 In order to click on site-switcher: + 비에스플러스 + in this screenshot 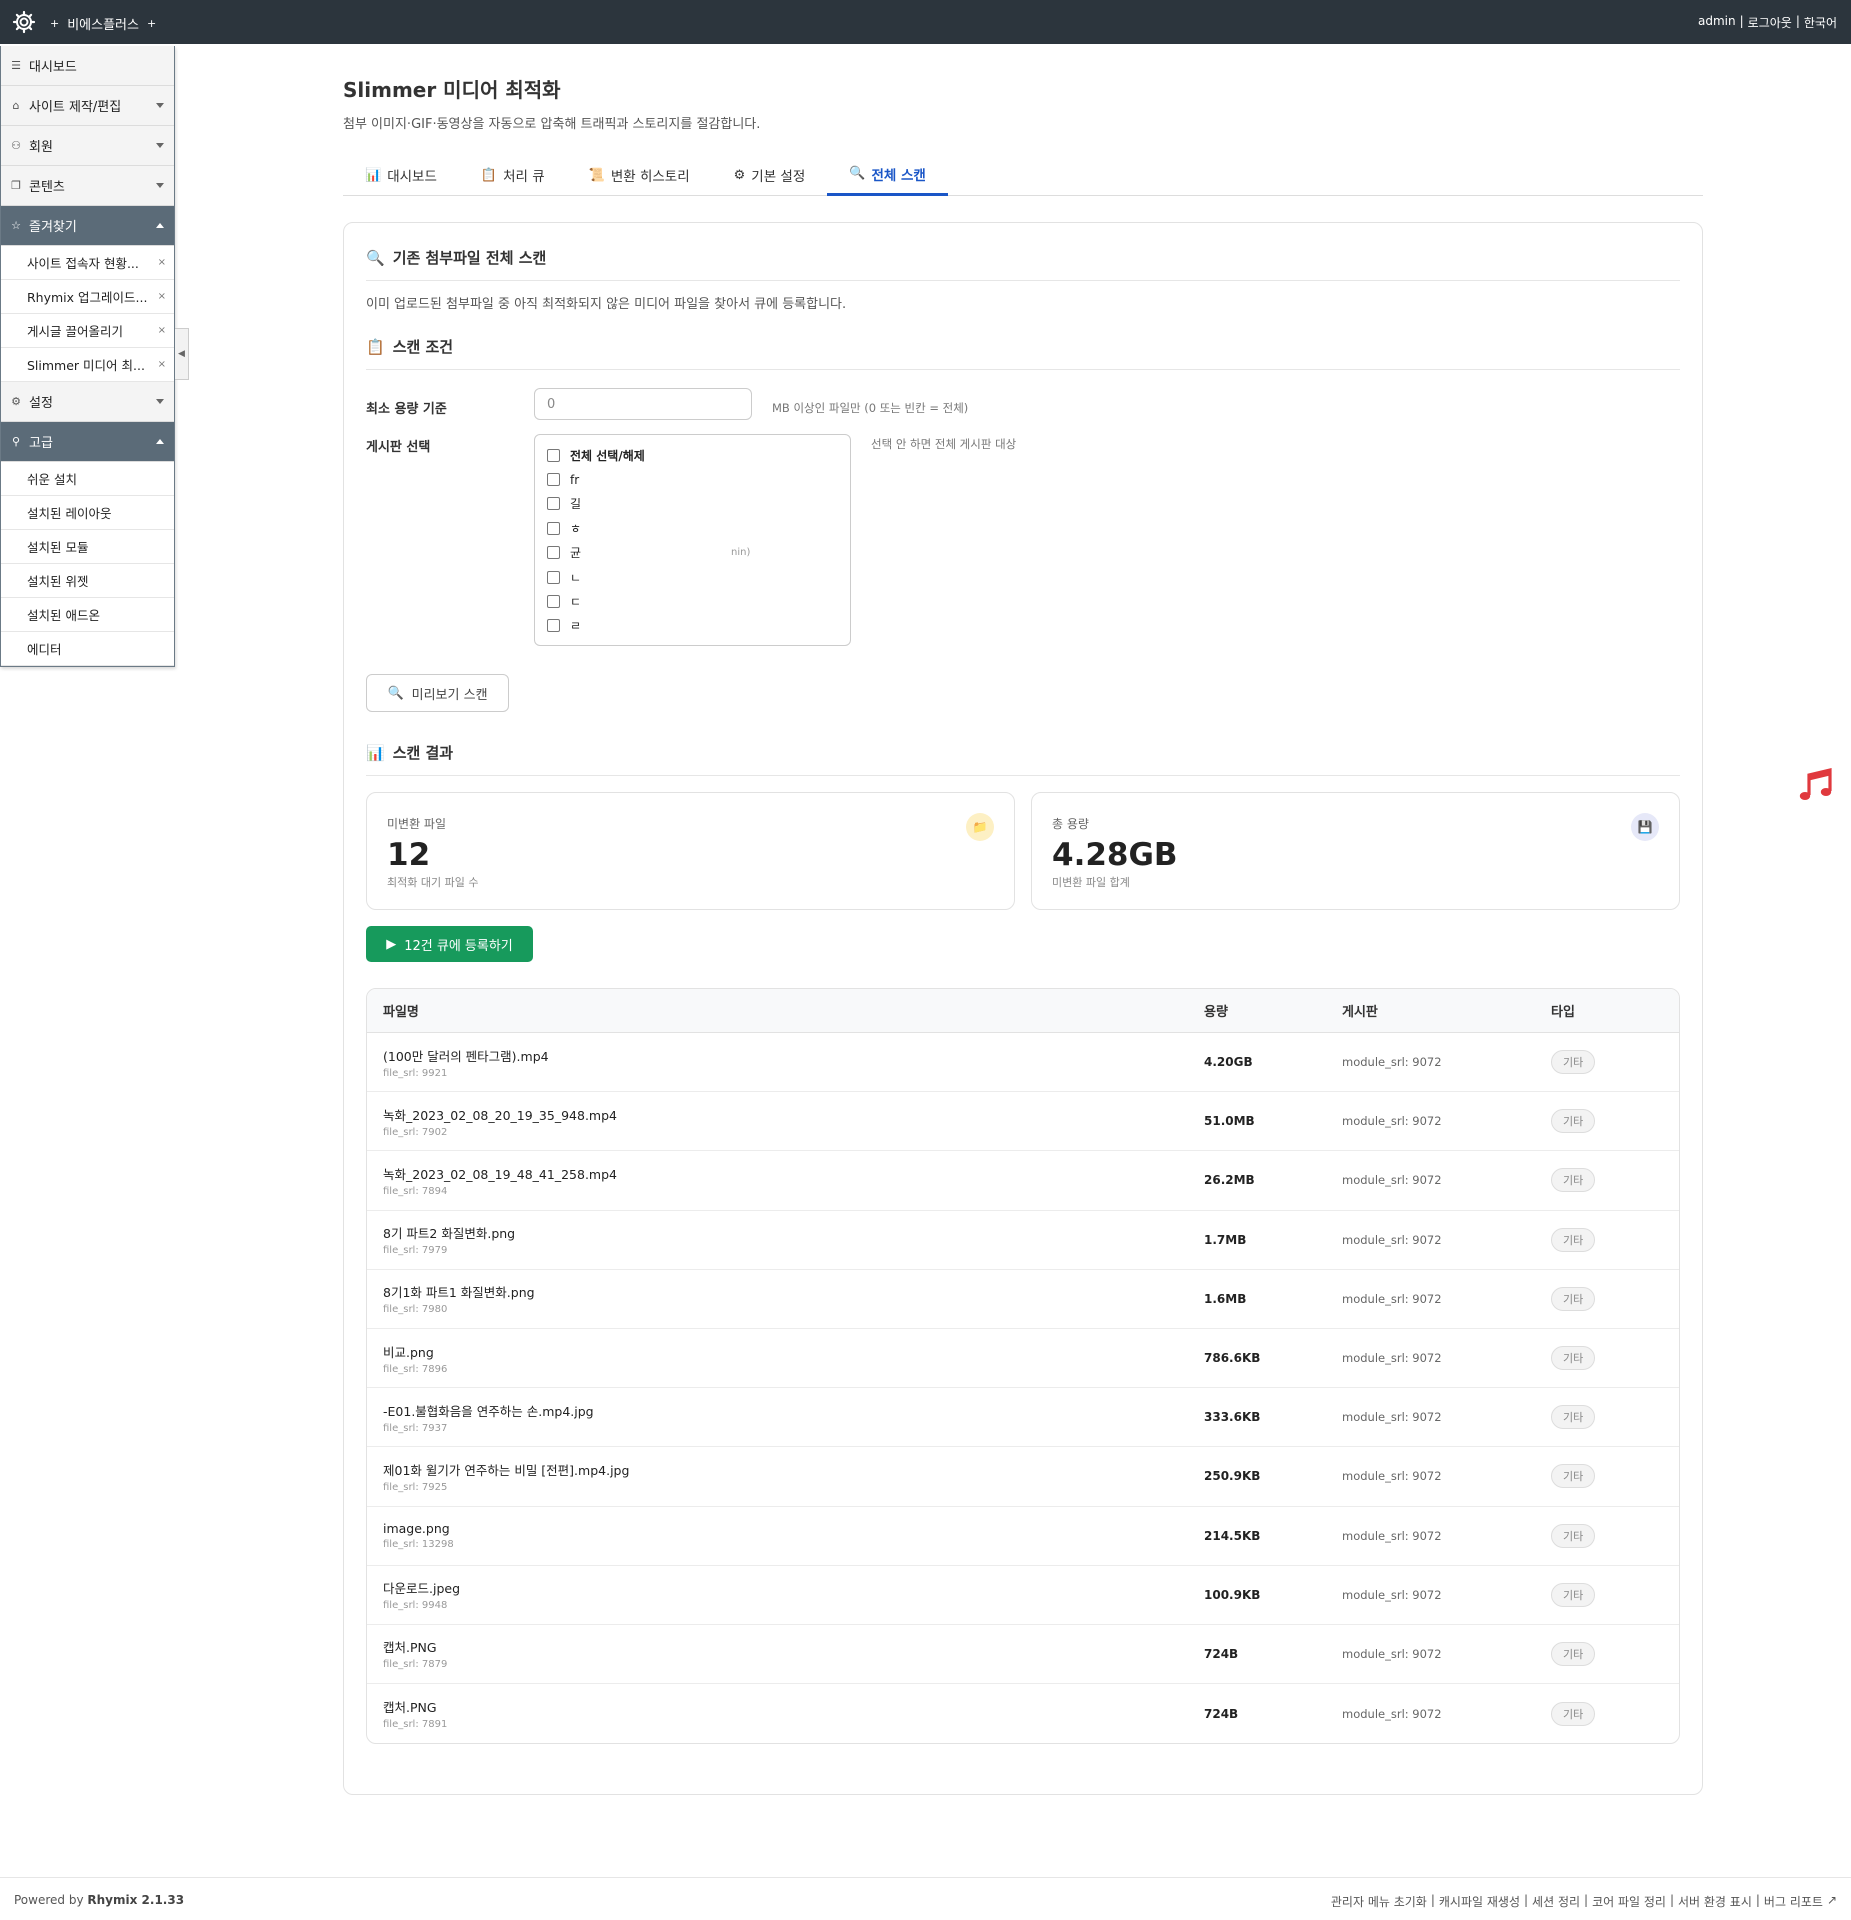, I will do `click(103, 23)`.